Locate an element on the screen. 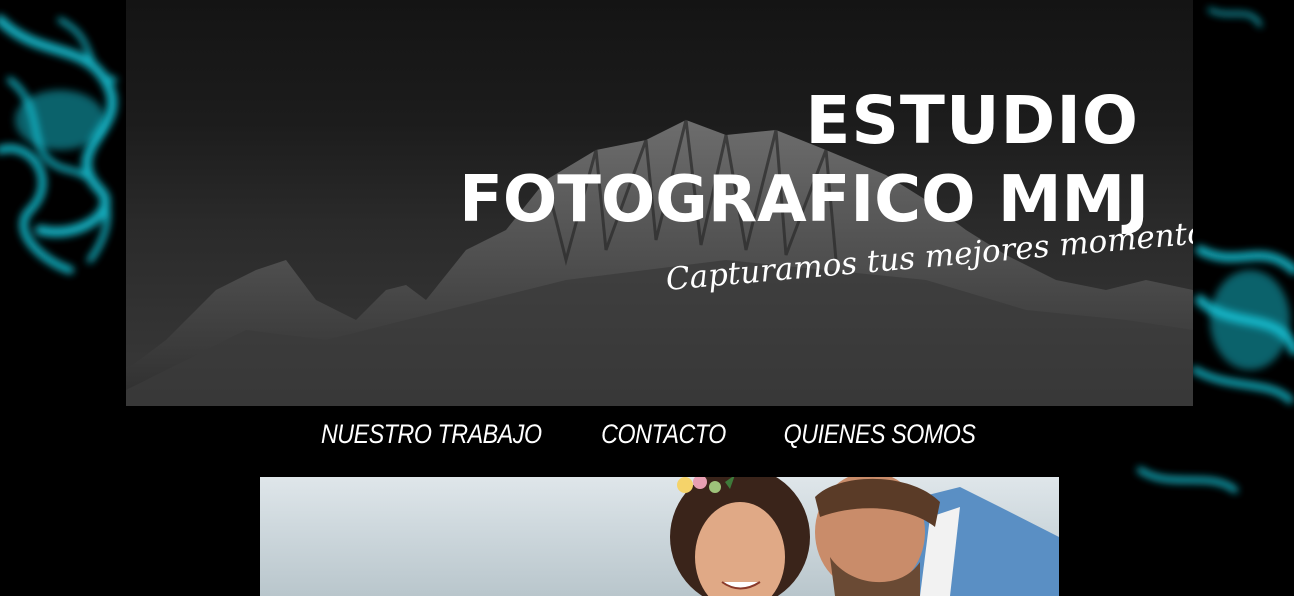 The width and height of the screenshot is (1294, 596). main-nav: NUESTRO TRABAJO CONTACTO QUIENES SOMOS is located at coordinates (647, 434).